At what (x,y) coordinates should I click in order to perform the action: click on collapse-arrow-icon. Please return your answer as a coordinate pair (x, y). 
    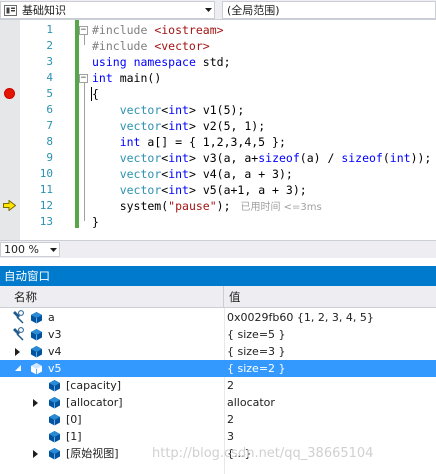
    Looking at the image, I should click on (18, 368).